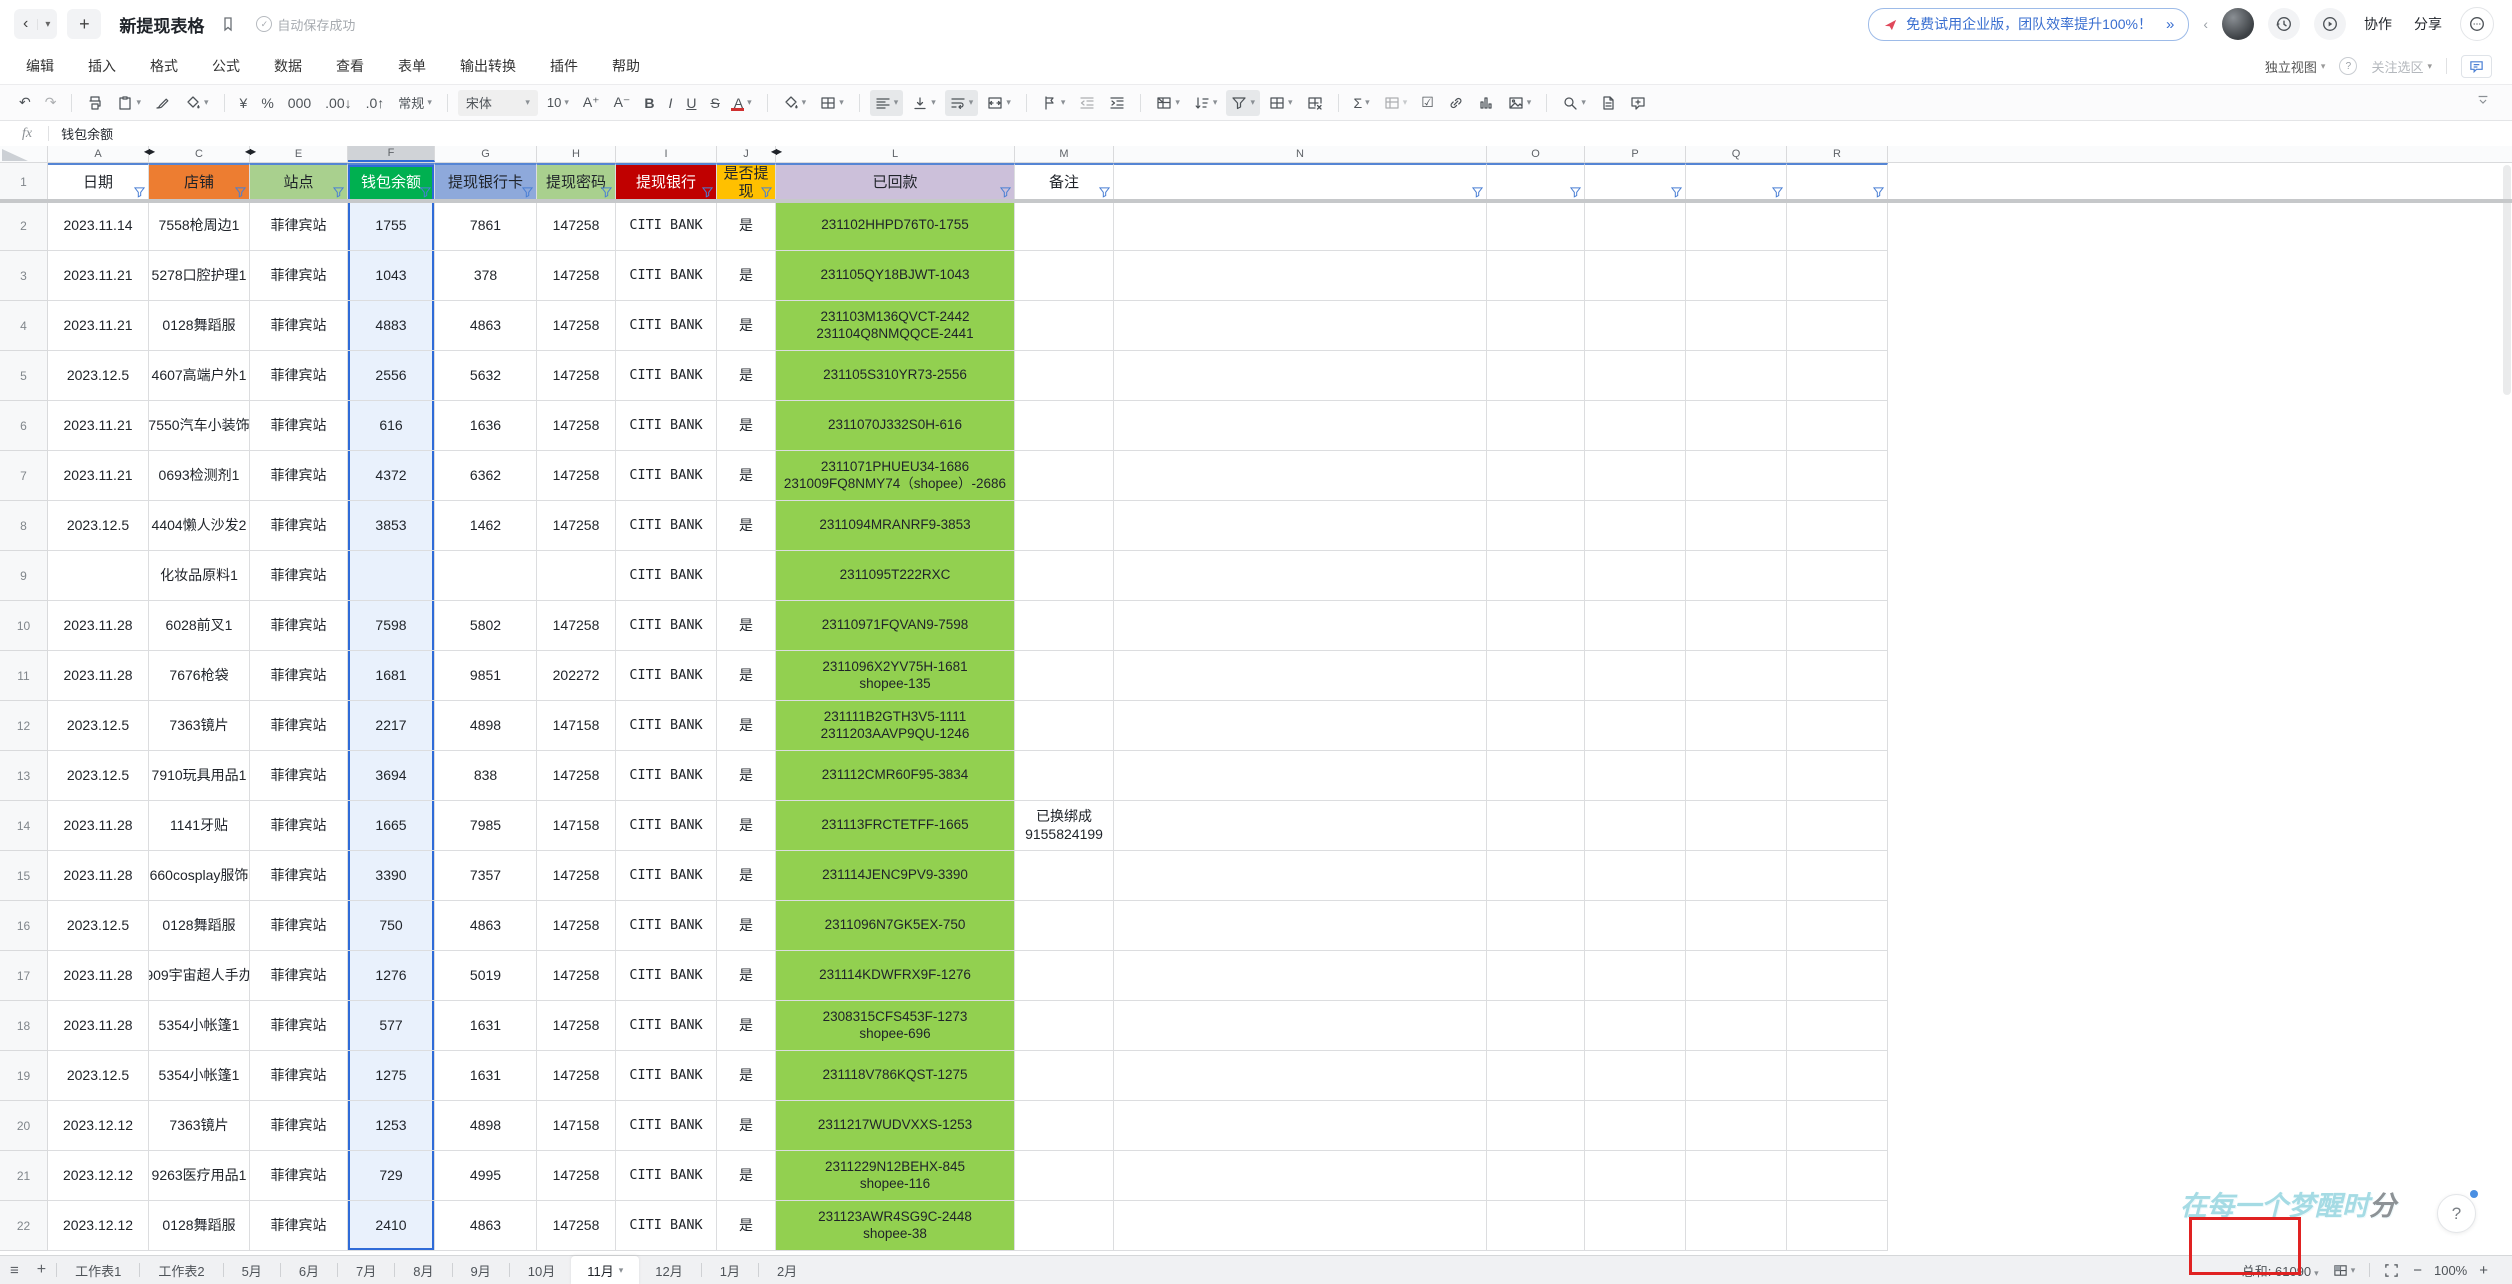 The width and height of the screenshot is (2512, 1284). What do you see at coordinates (1300, 826) in the screenshot?
I see `cell-N14` at bounding box center [1300, 826].